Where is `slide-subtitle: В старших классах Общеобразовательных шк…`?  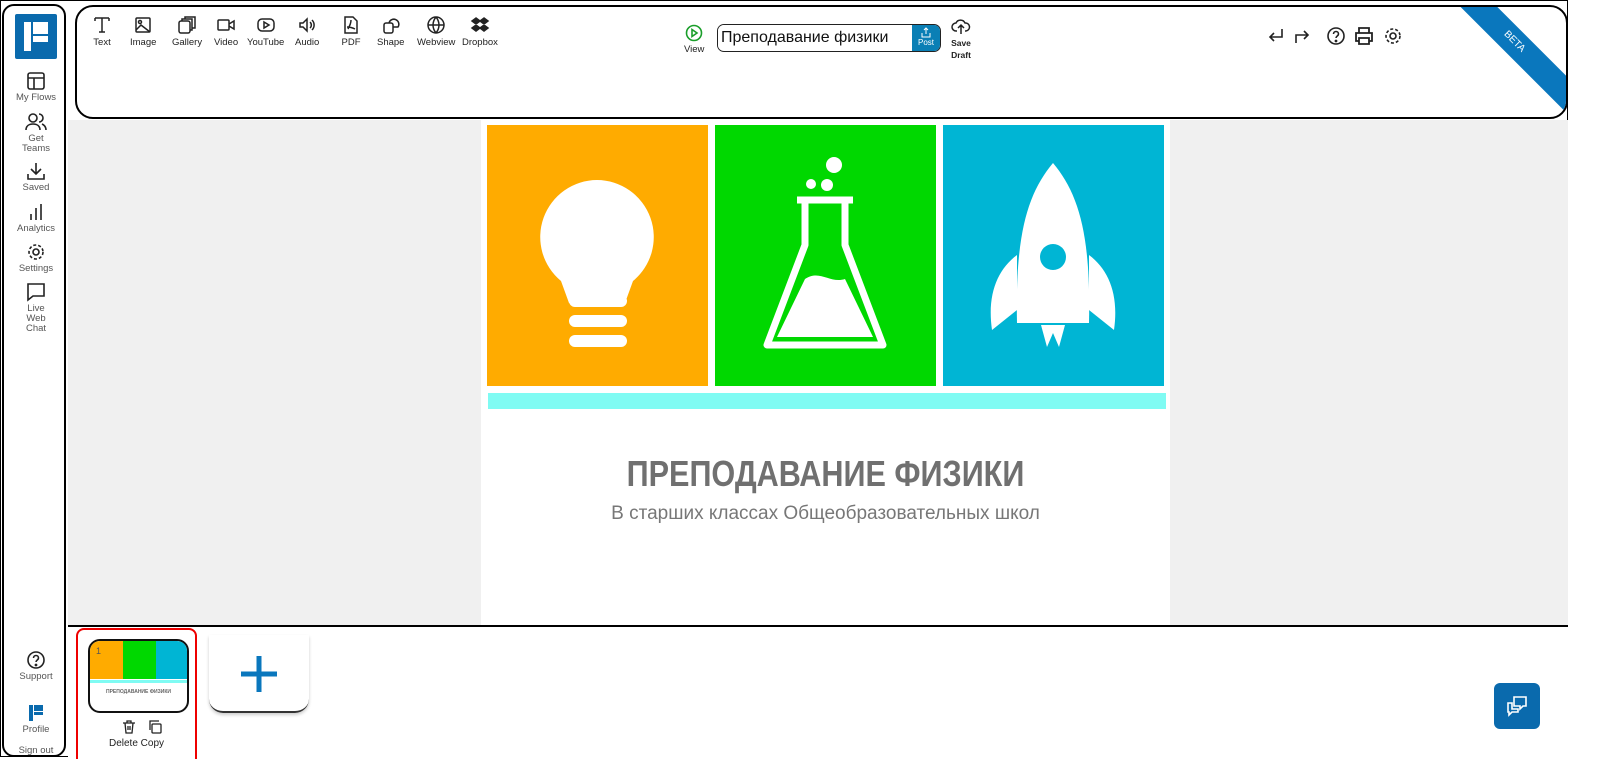 slide-subtitle: В старших классах Общеобразовательных шк… is located at coordinates (825, 513).